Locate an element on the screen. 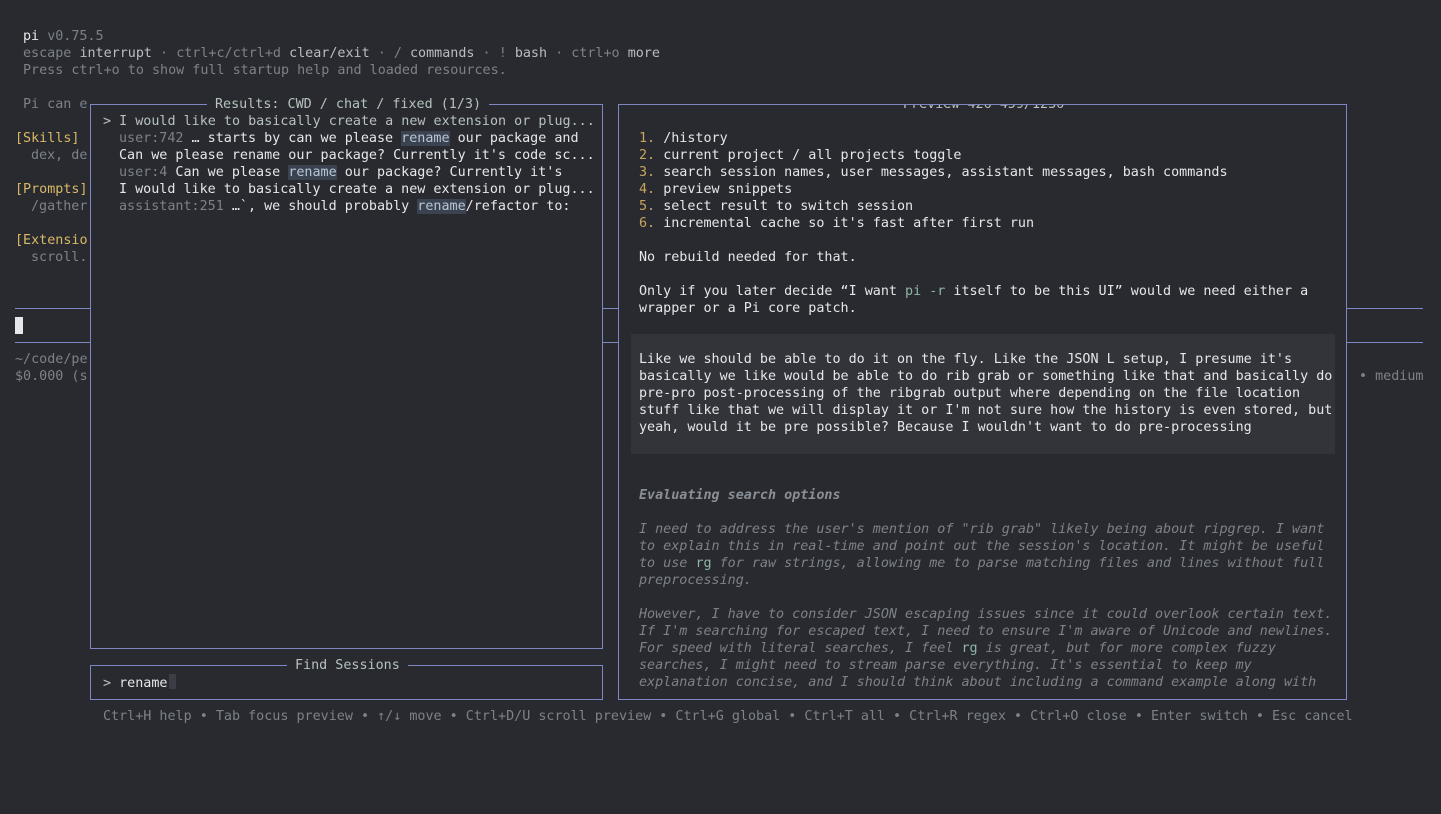 Image resolution: width=1441 pixels, height=814 pixels. list-item: 4. preview snippets is located at coordinates (715, 189).